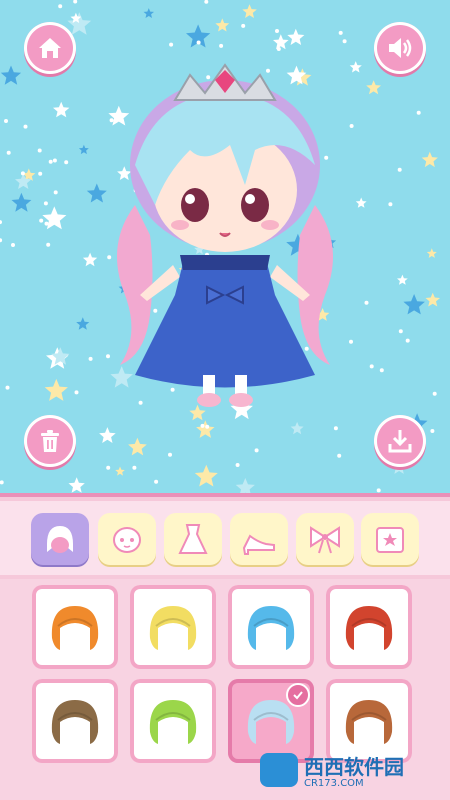  I want to click on save-button, so click(400, 441).